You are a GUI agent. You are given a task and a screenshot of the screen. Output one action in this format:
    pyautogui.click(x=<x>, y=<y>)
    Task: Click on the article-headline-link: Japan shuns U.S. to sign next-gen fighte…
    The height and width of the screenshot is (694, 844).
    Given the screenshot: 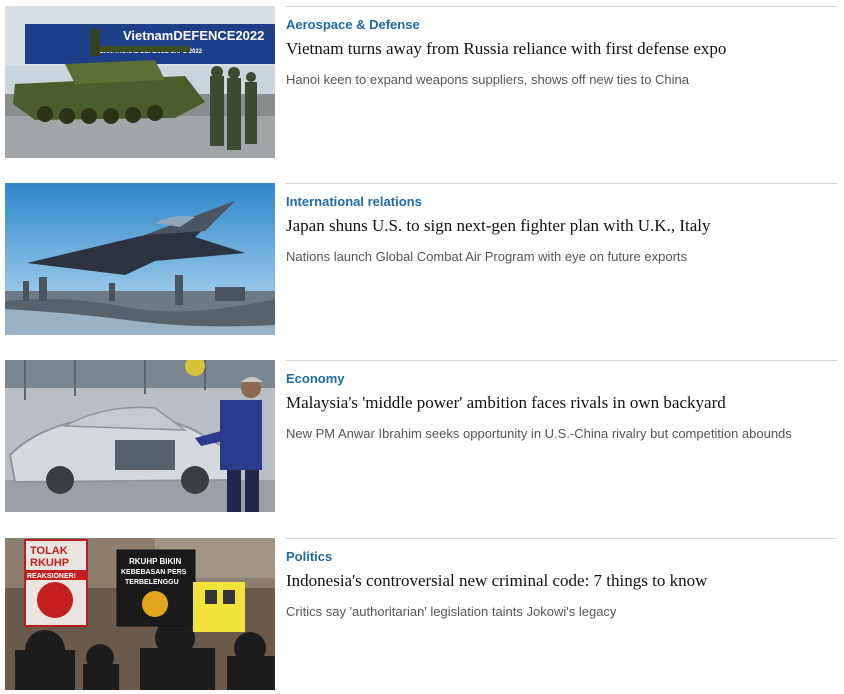 What is the action you would take?
    pyautogui.click(x=498, y=226)
    